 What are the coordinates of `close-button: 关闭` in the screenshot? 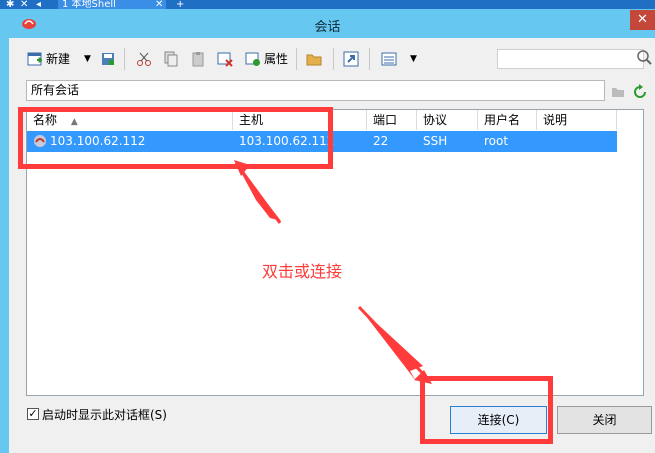 It's located at (604, 420).